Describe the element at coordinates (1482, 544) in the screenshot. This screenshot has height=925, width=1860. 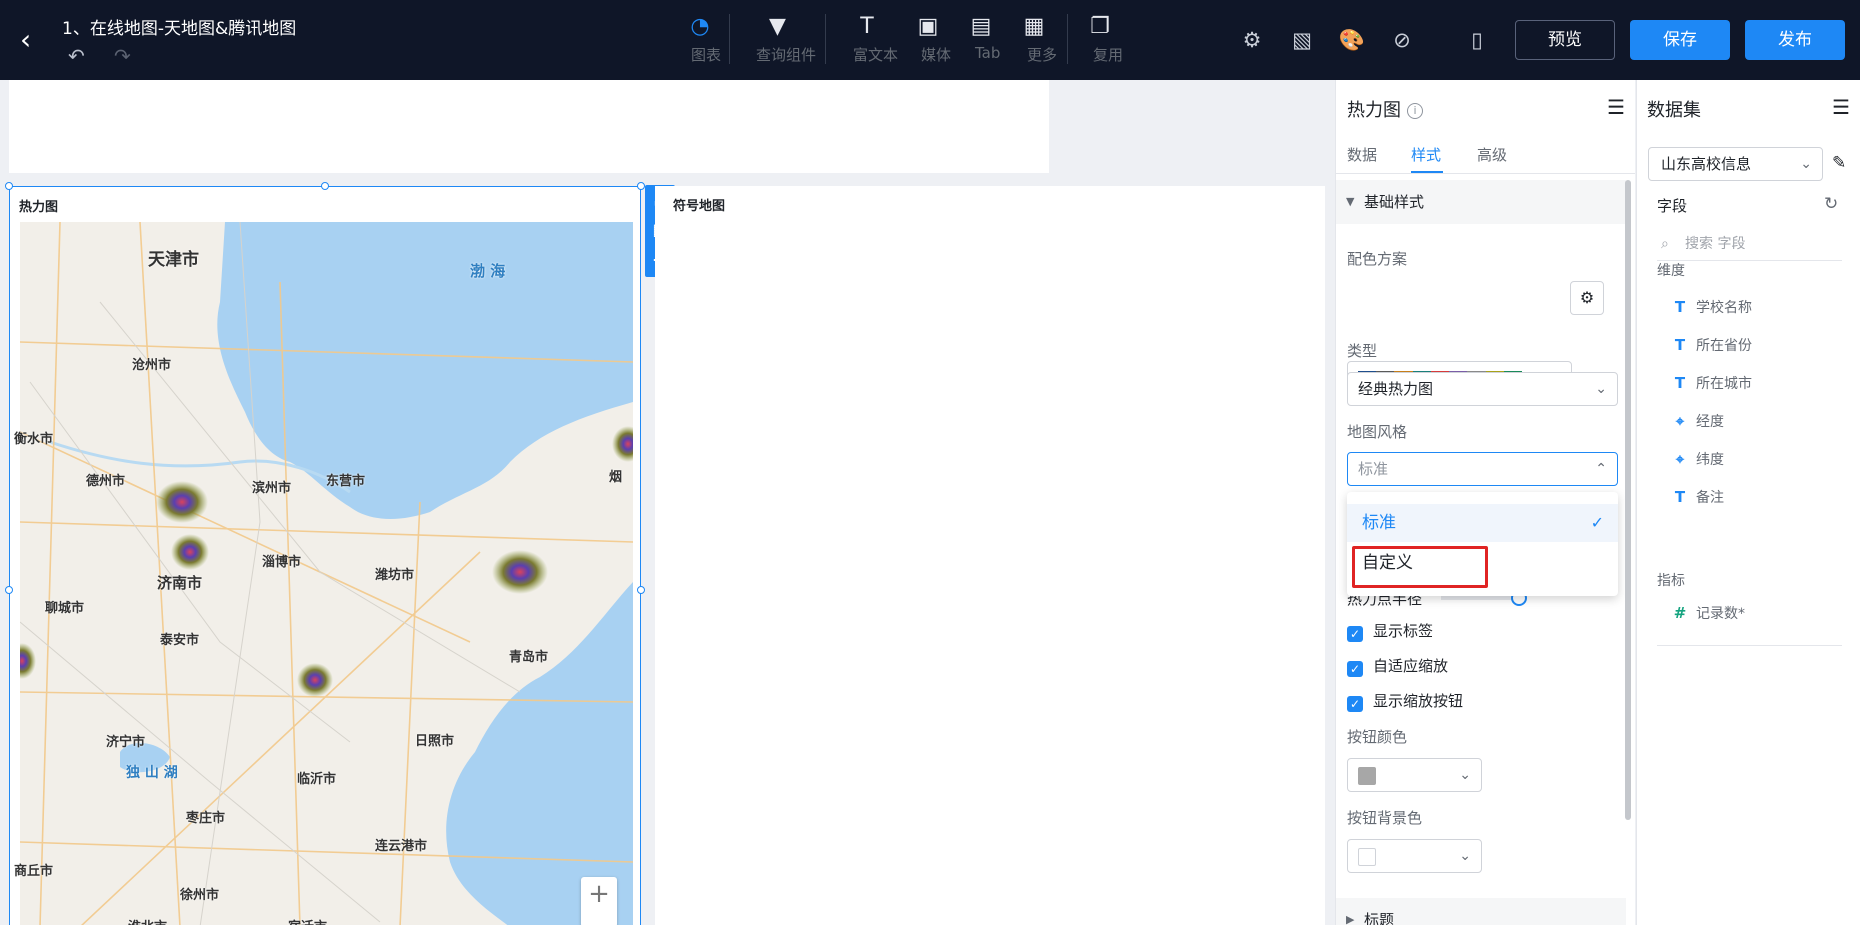
I see `mapstyle-dropdown: 标准 ✓ 自定义` at that location.